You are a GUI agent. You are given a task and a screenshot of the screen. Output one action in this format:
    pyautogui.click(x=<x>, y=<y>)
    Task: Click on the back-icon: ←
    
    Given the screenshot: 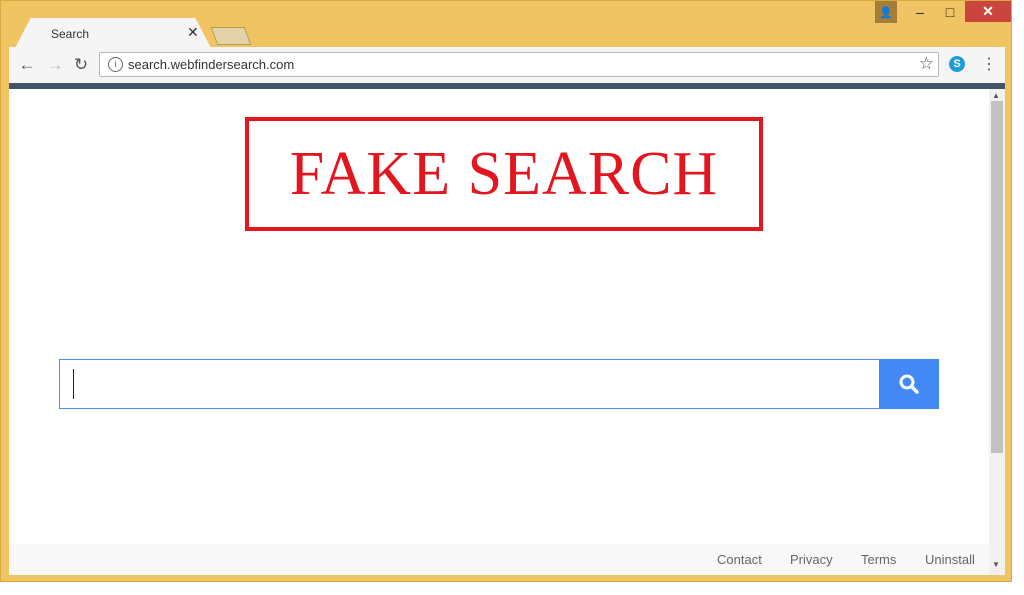 What is the action you would take?
    pyautogui.click(x=27, y=65)
    